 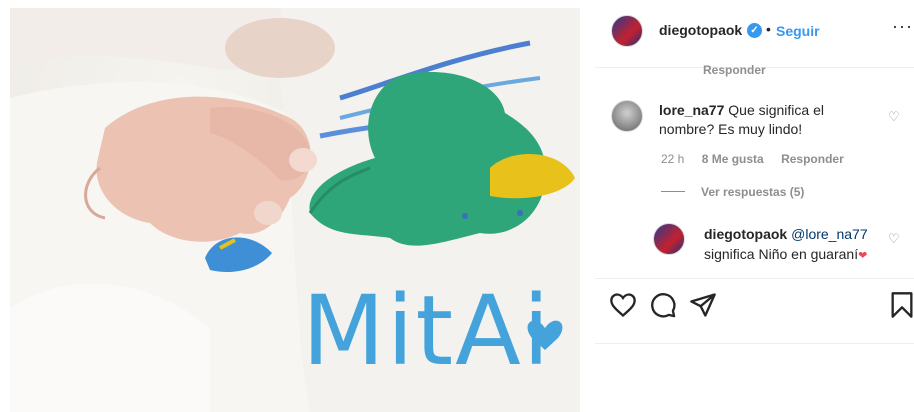 What do you see at coordinates (894, 239) in the screenshot?
I see `reply-like-heart-icon: ♡` at bounding box center [894, 239].